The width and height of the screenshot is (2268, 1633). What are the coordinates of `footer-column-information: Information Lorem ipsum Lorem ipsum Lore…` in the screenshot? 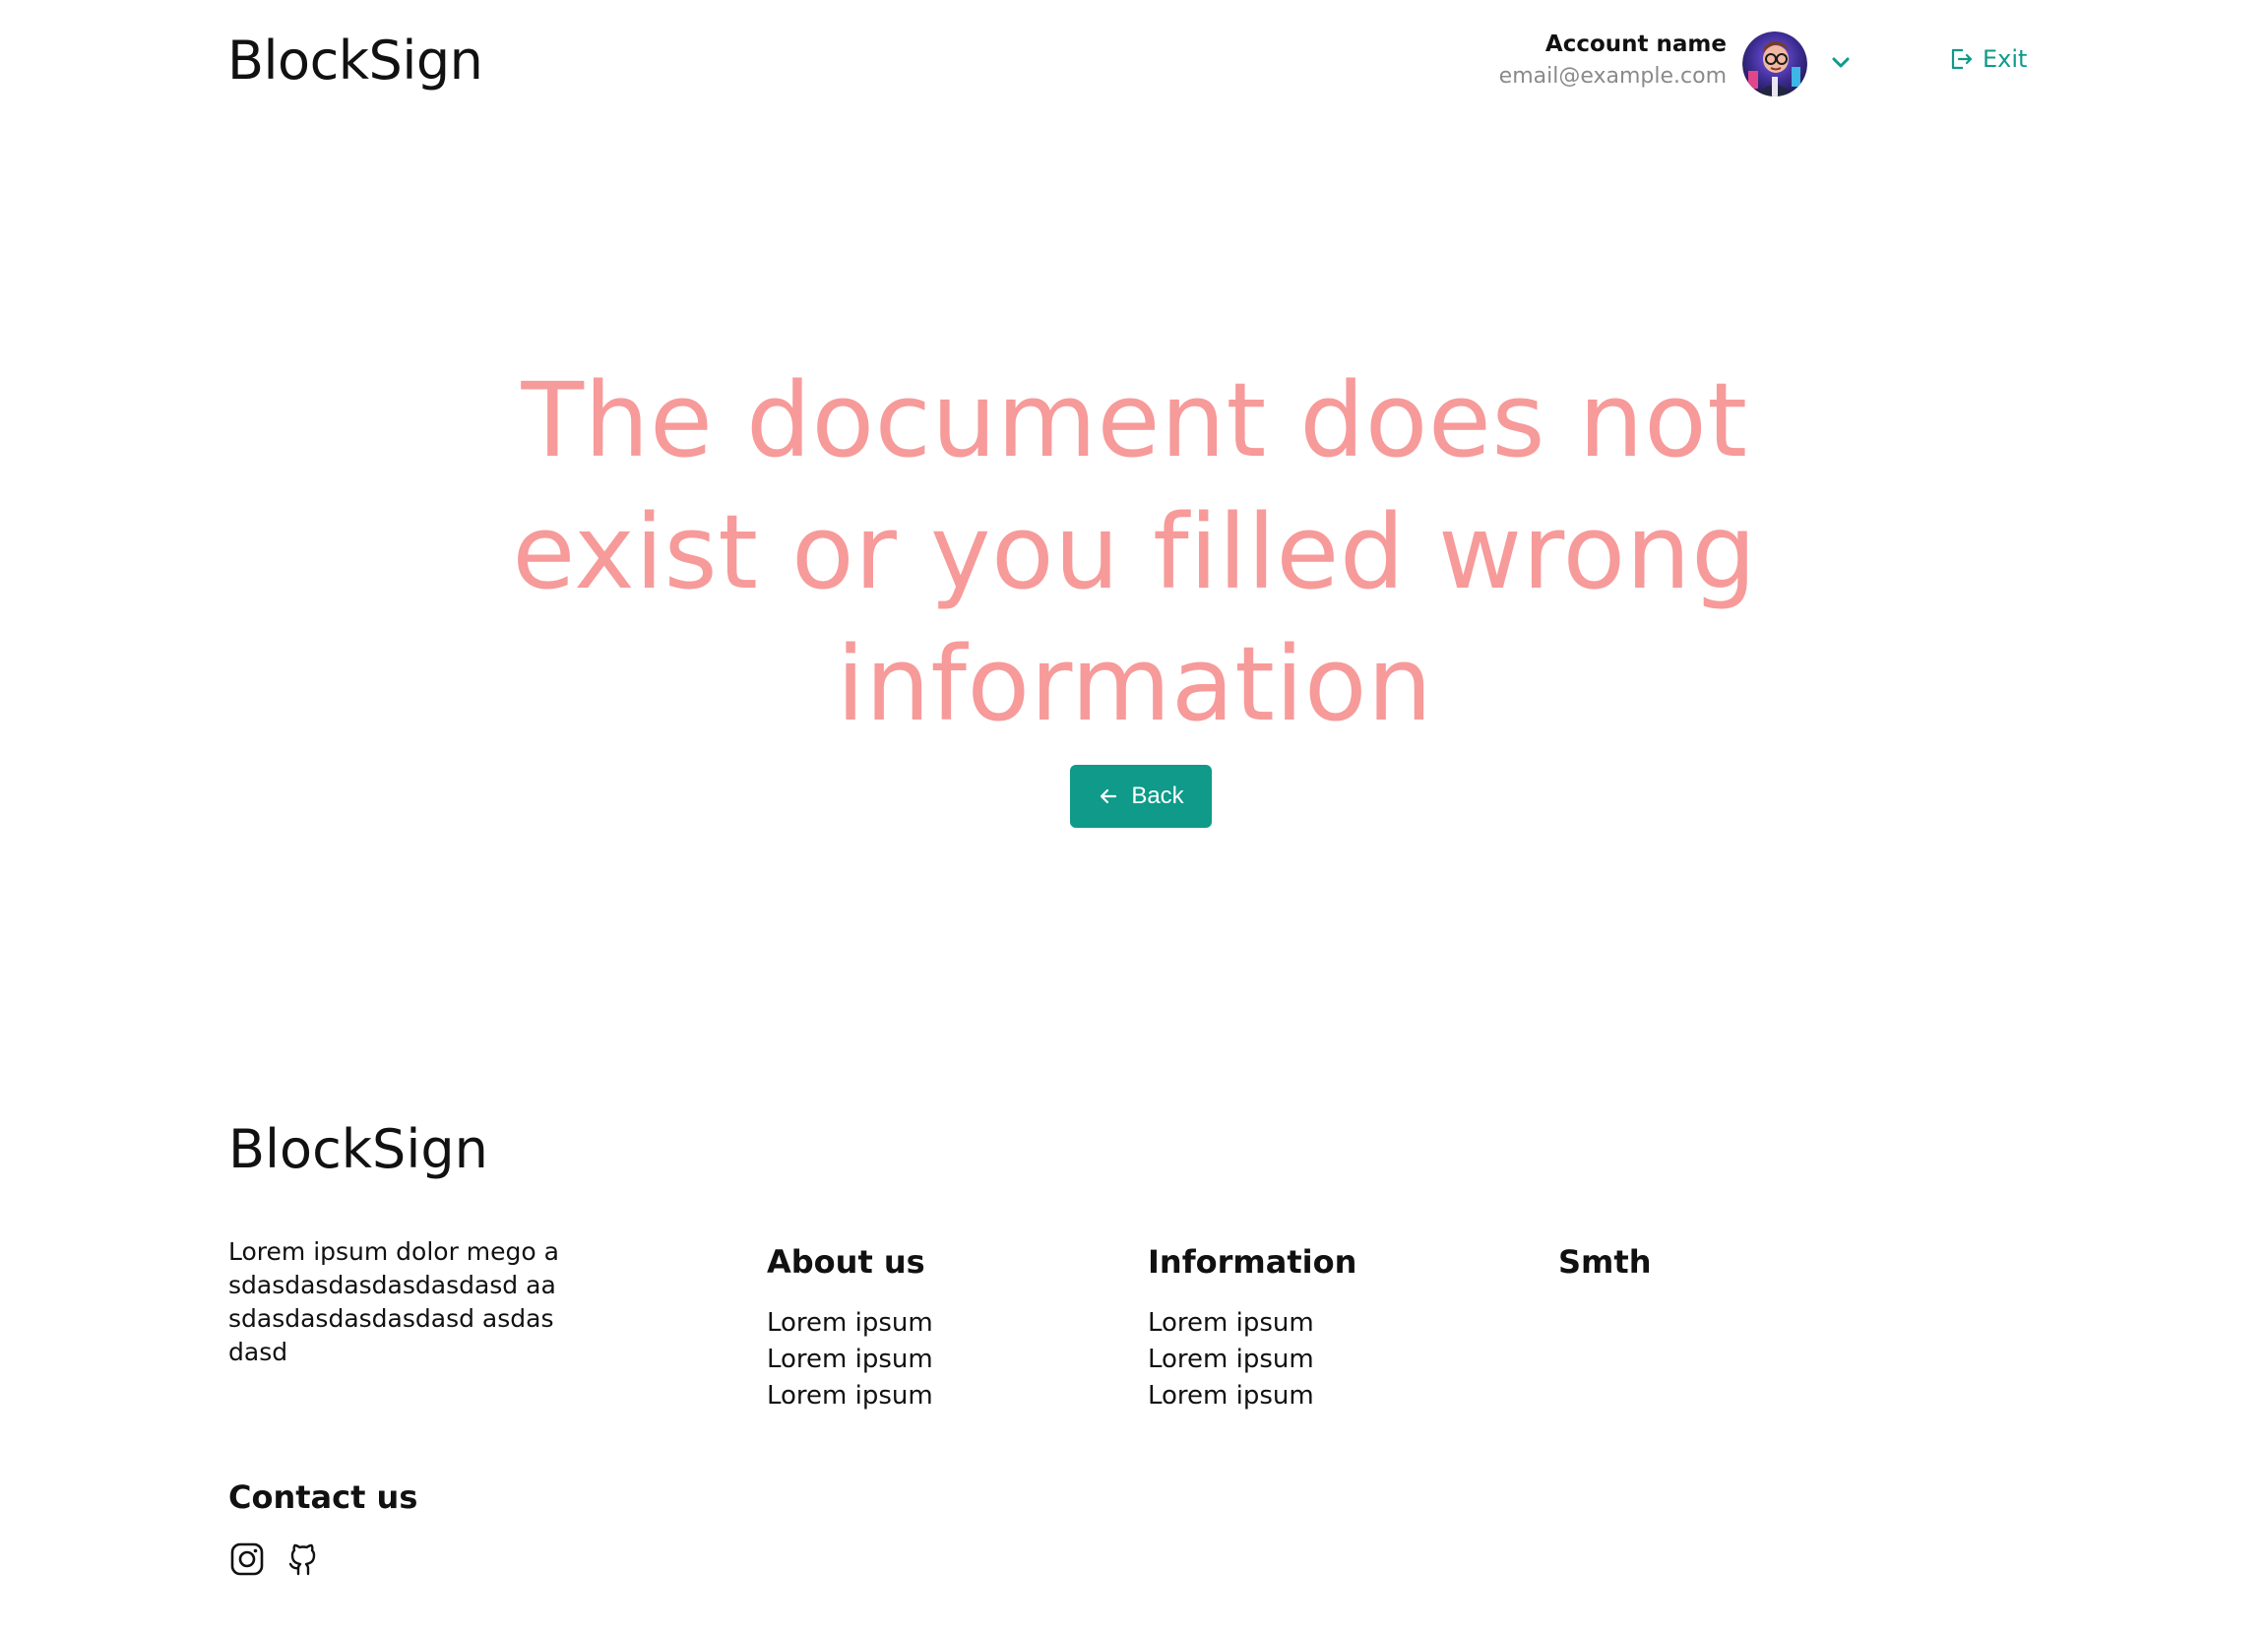 It's located at (1252, 1328).